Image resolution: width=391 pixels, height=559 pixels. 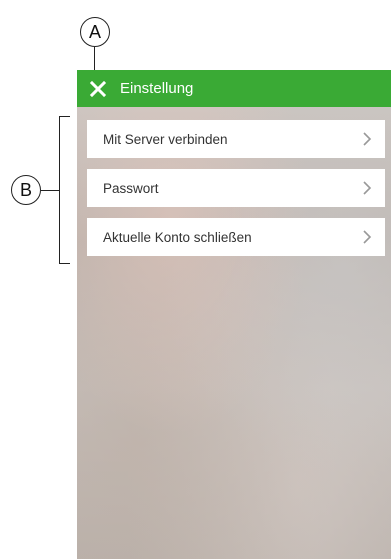 I want to click on close-button, so click(x=98, y=88).